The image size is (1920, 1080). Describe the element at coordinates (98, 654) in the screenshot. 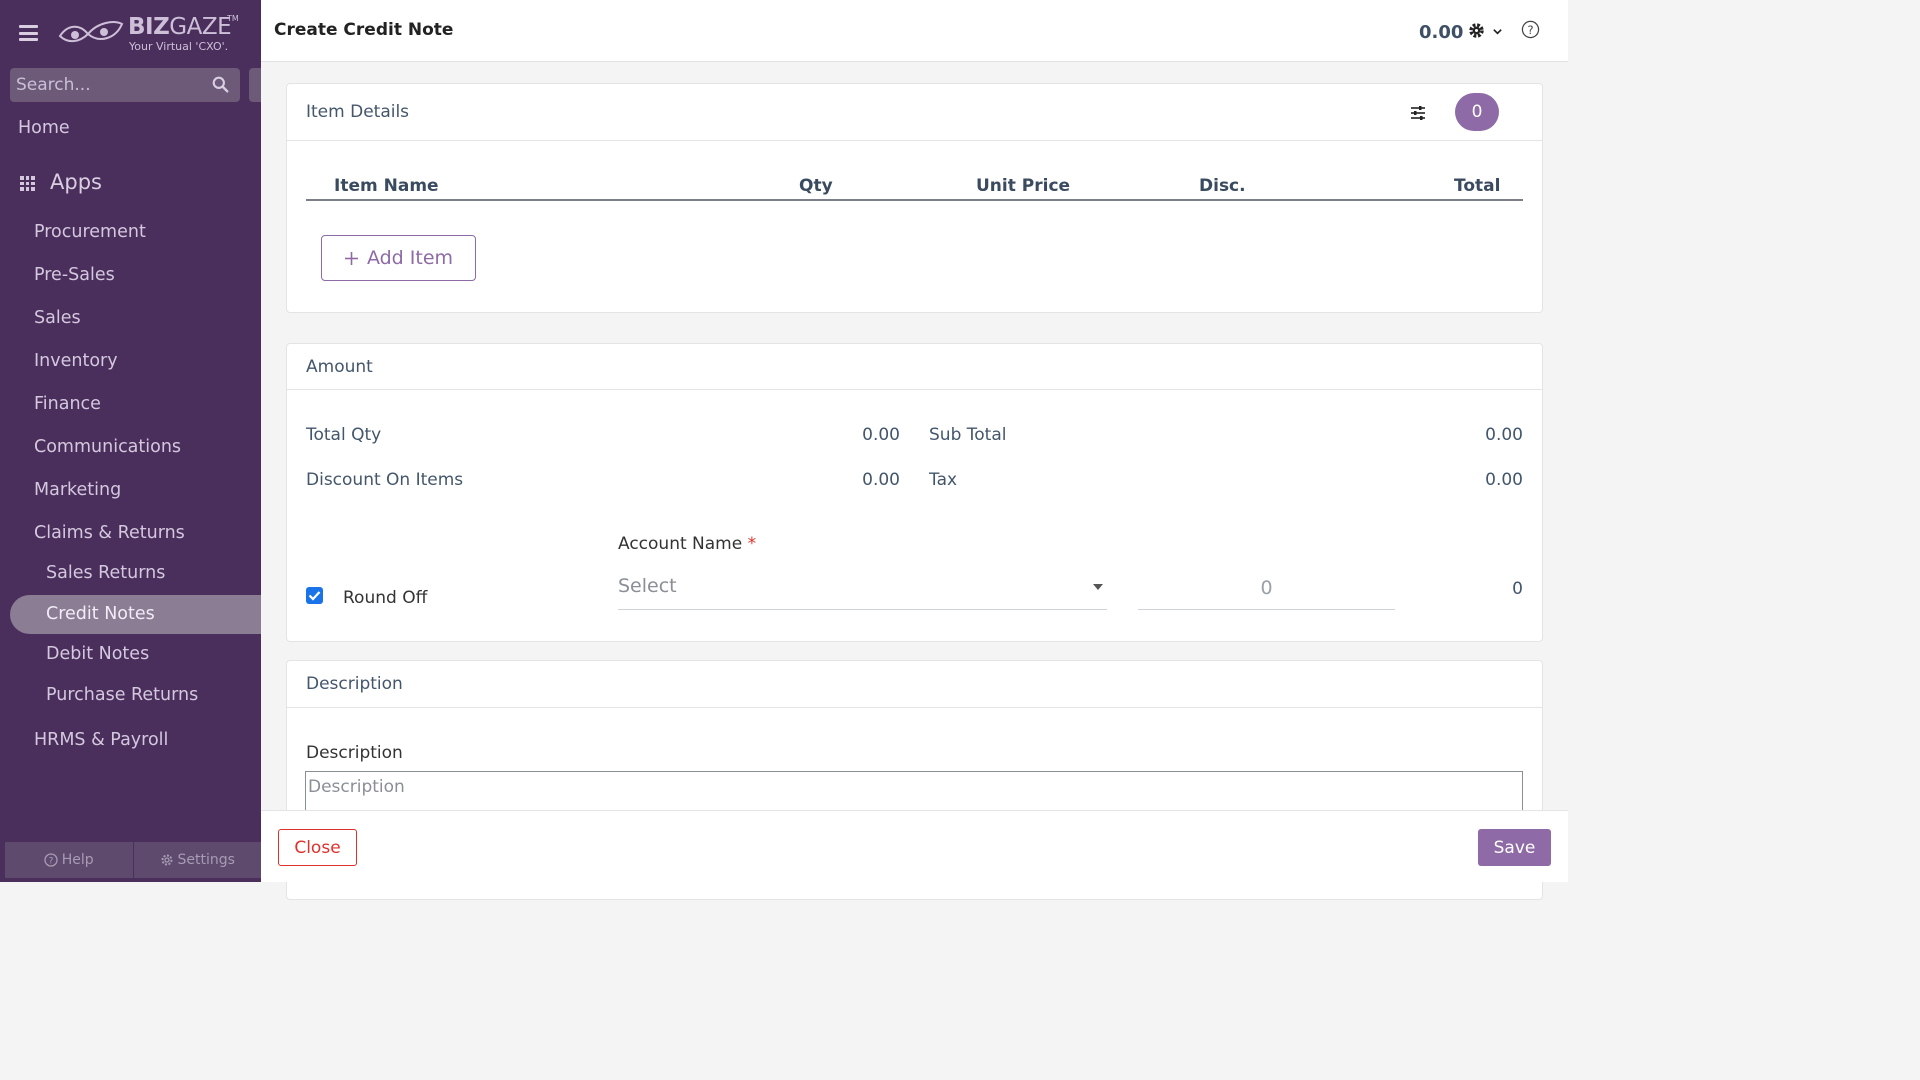

I see `sidebar-item-label: Debit Notes` at that location.